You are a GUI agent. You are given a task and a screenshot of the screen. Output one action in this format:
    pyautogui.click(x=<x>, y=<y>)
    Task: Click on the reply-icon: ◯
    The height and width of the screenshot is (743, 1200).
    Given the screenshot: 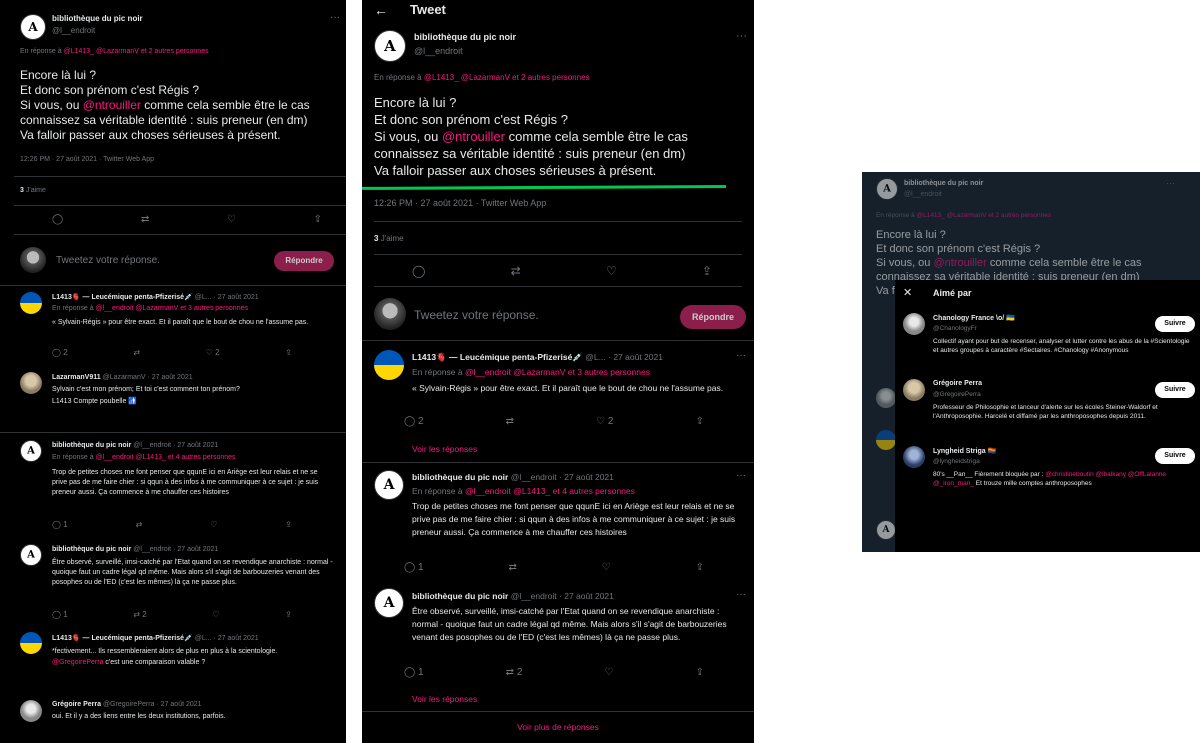 What is the action you would take?
    pyautogui.click(x=57, y=219)
    